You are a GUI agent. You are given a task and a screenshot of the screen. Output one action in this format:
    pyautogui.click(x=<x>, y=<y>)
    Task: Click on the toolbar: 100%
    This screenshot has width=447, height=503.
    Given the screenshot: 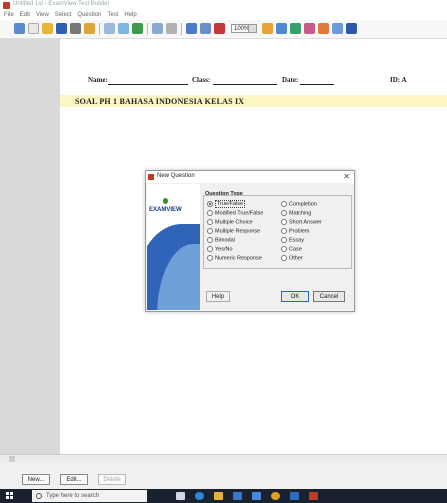 What is the action you would take?
    pyautogui.click(x=223, y=29)
    